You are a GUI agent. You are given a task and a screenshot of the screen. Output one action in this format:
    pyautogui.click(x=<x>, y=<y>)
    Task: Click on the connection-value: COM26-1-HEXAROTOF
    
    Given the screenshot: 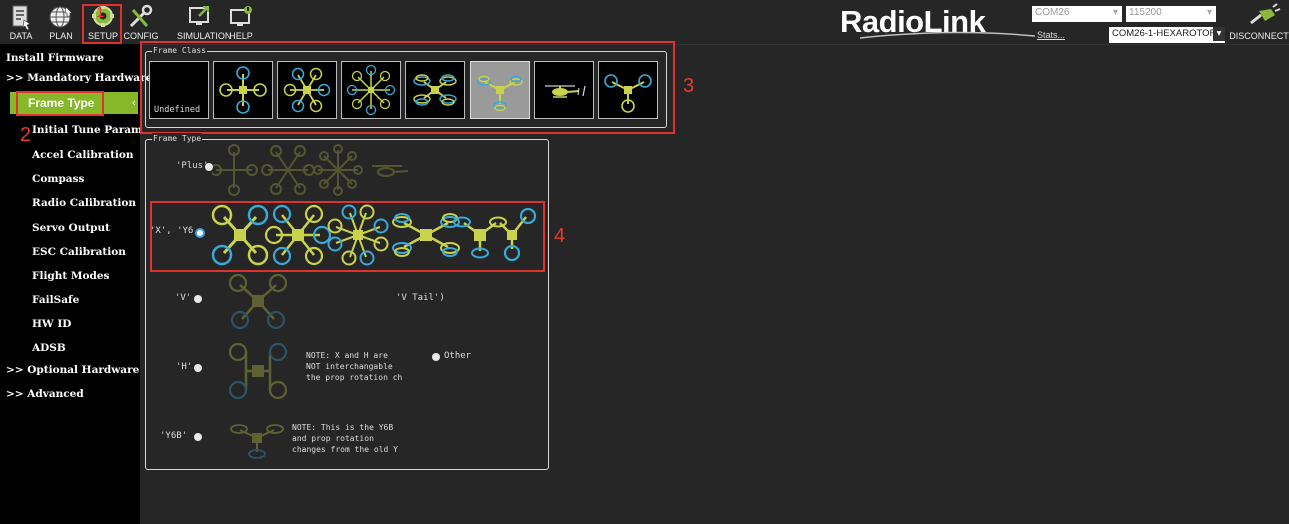 What is the action you would take?
    pyautogui.click(x=1164, y=33)
    